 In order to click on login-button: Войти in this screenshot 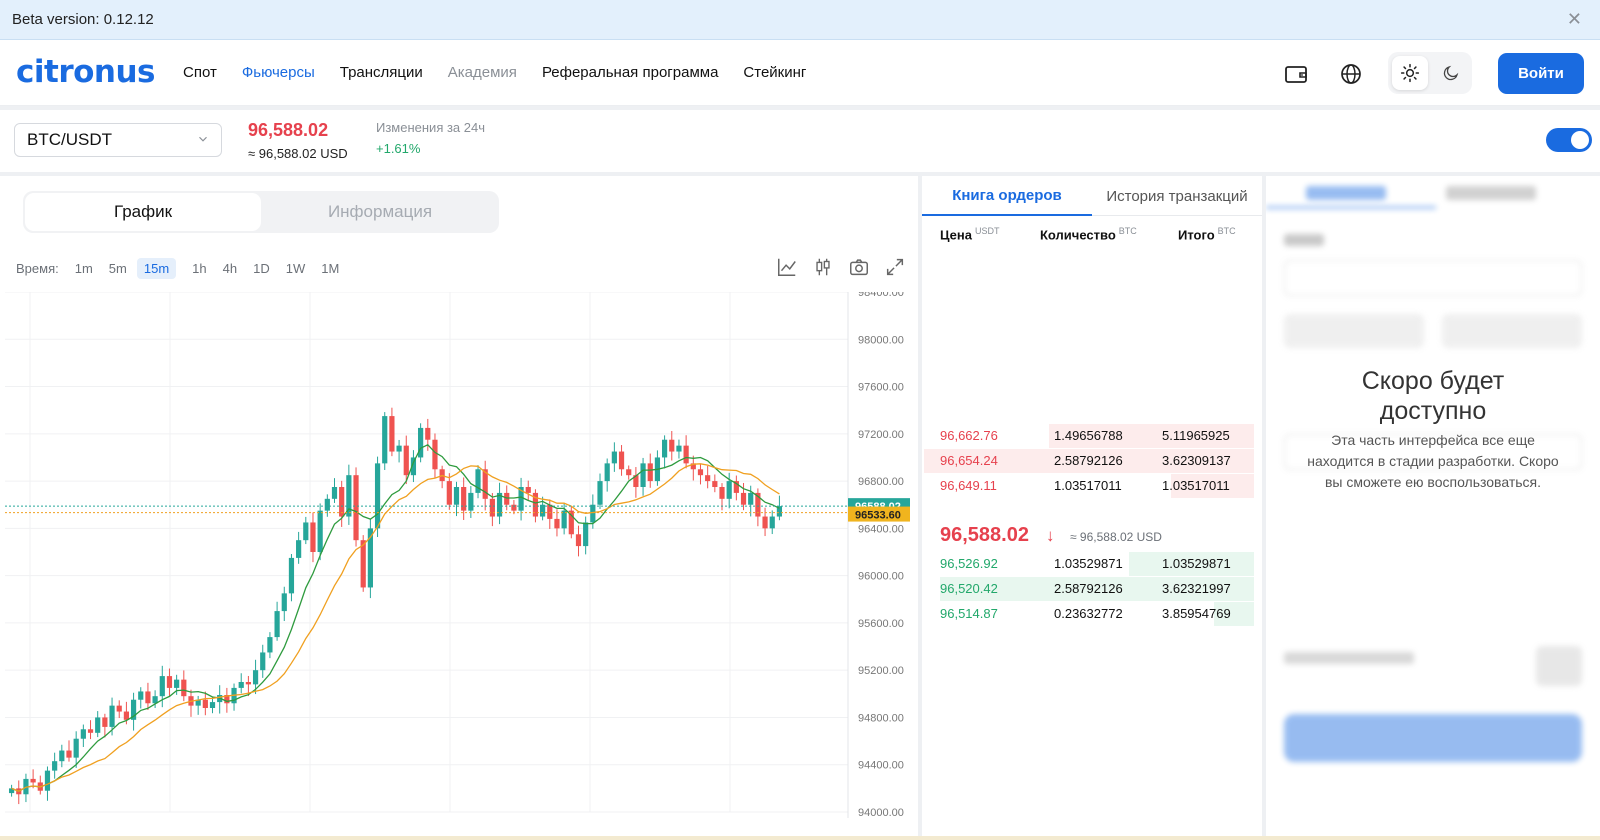, I will do `click(1541, 73)`.